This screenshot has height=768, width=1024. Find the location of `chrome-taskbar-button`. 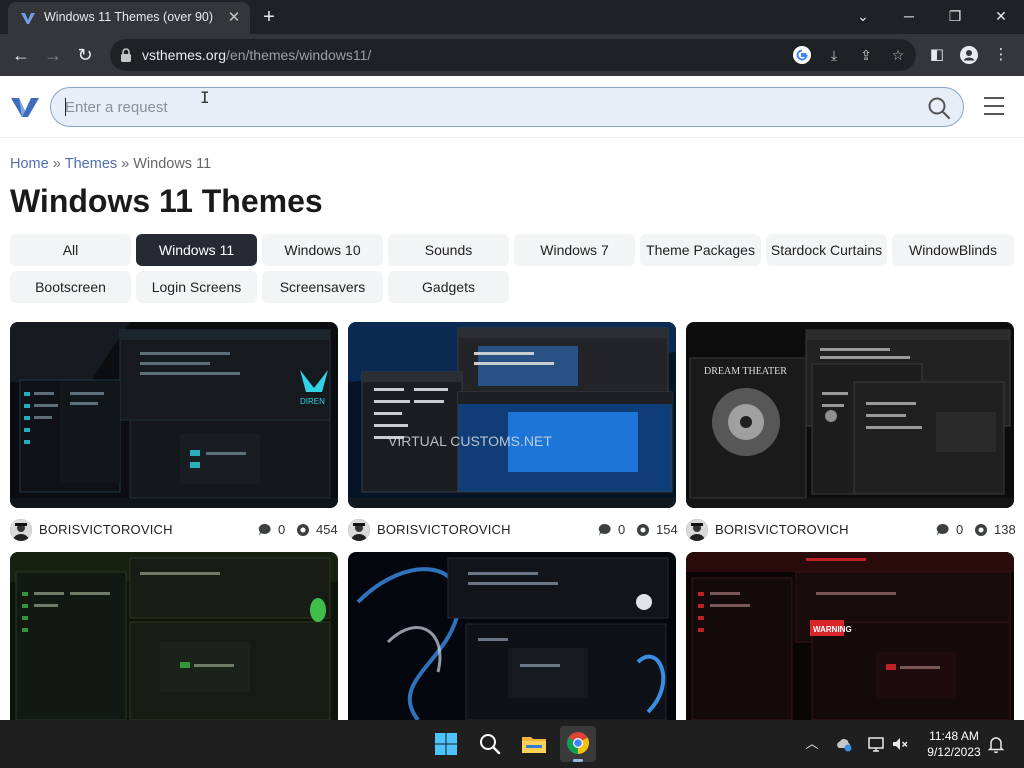

chrome-taskbar-button is located at coordinates (578, 744).